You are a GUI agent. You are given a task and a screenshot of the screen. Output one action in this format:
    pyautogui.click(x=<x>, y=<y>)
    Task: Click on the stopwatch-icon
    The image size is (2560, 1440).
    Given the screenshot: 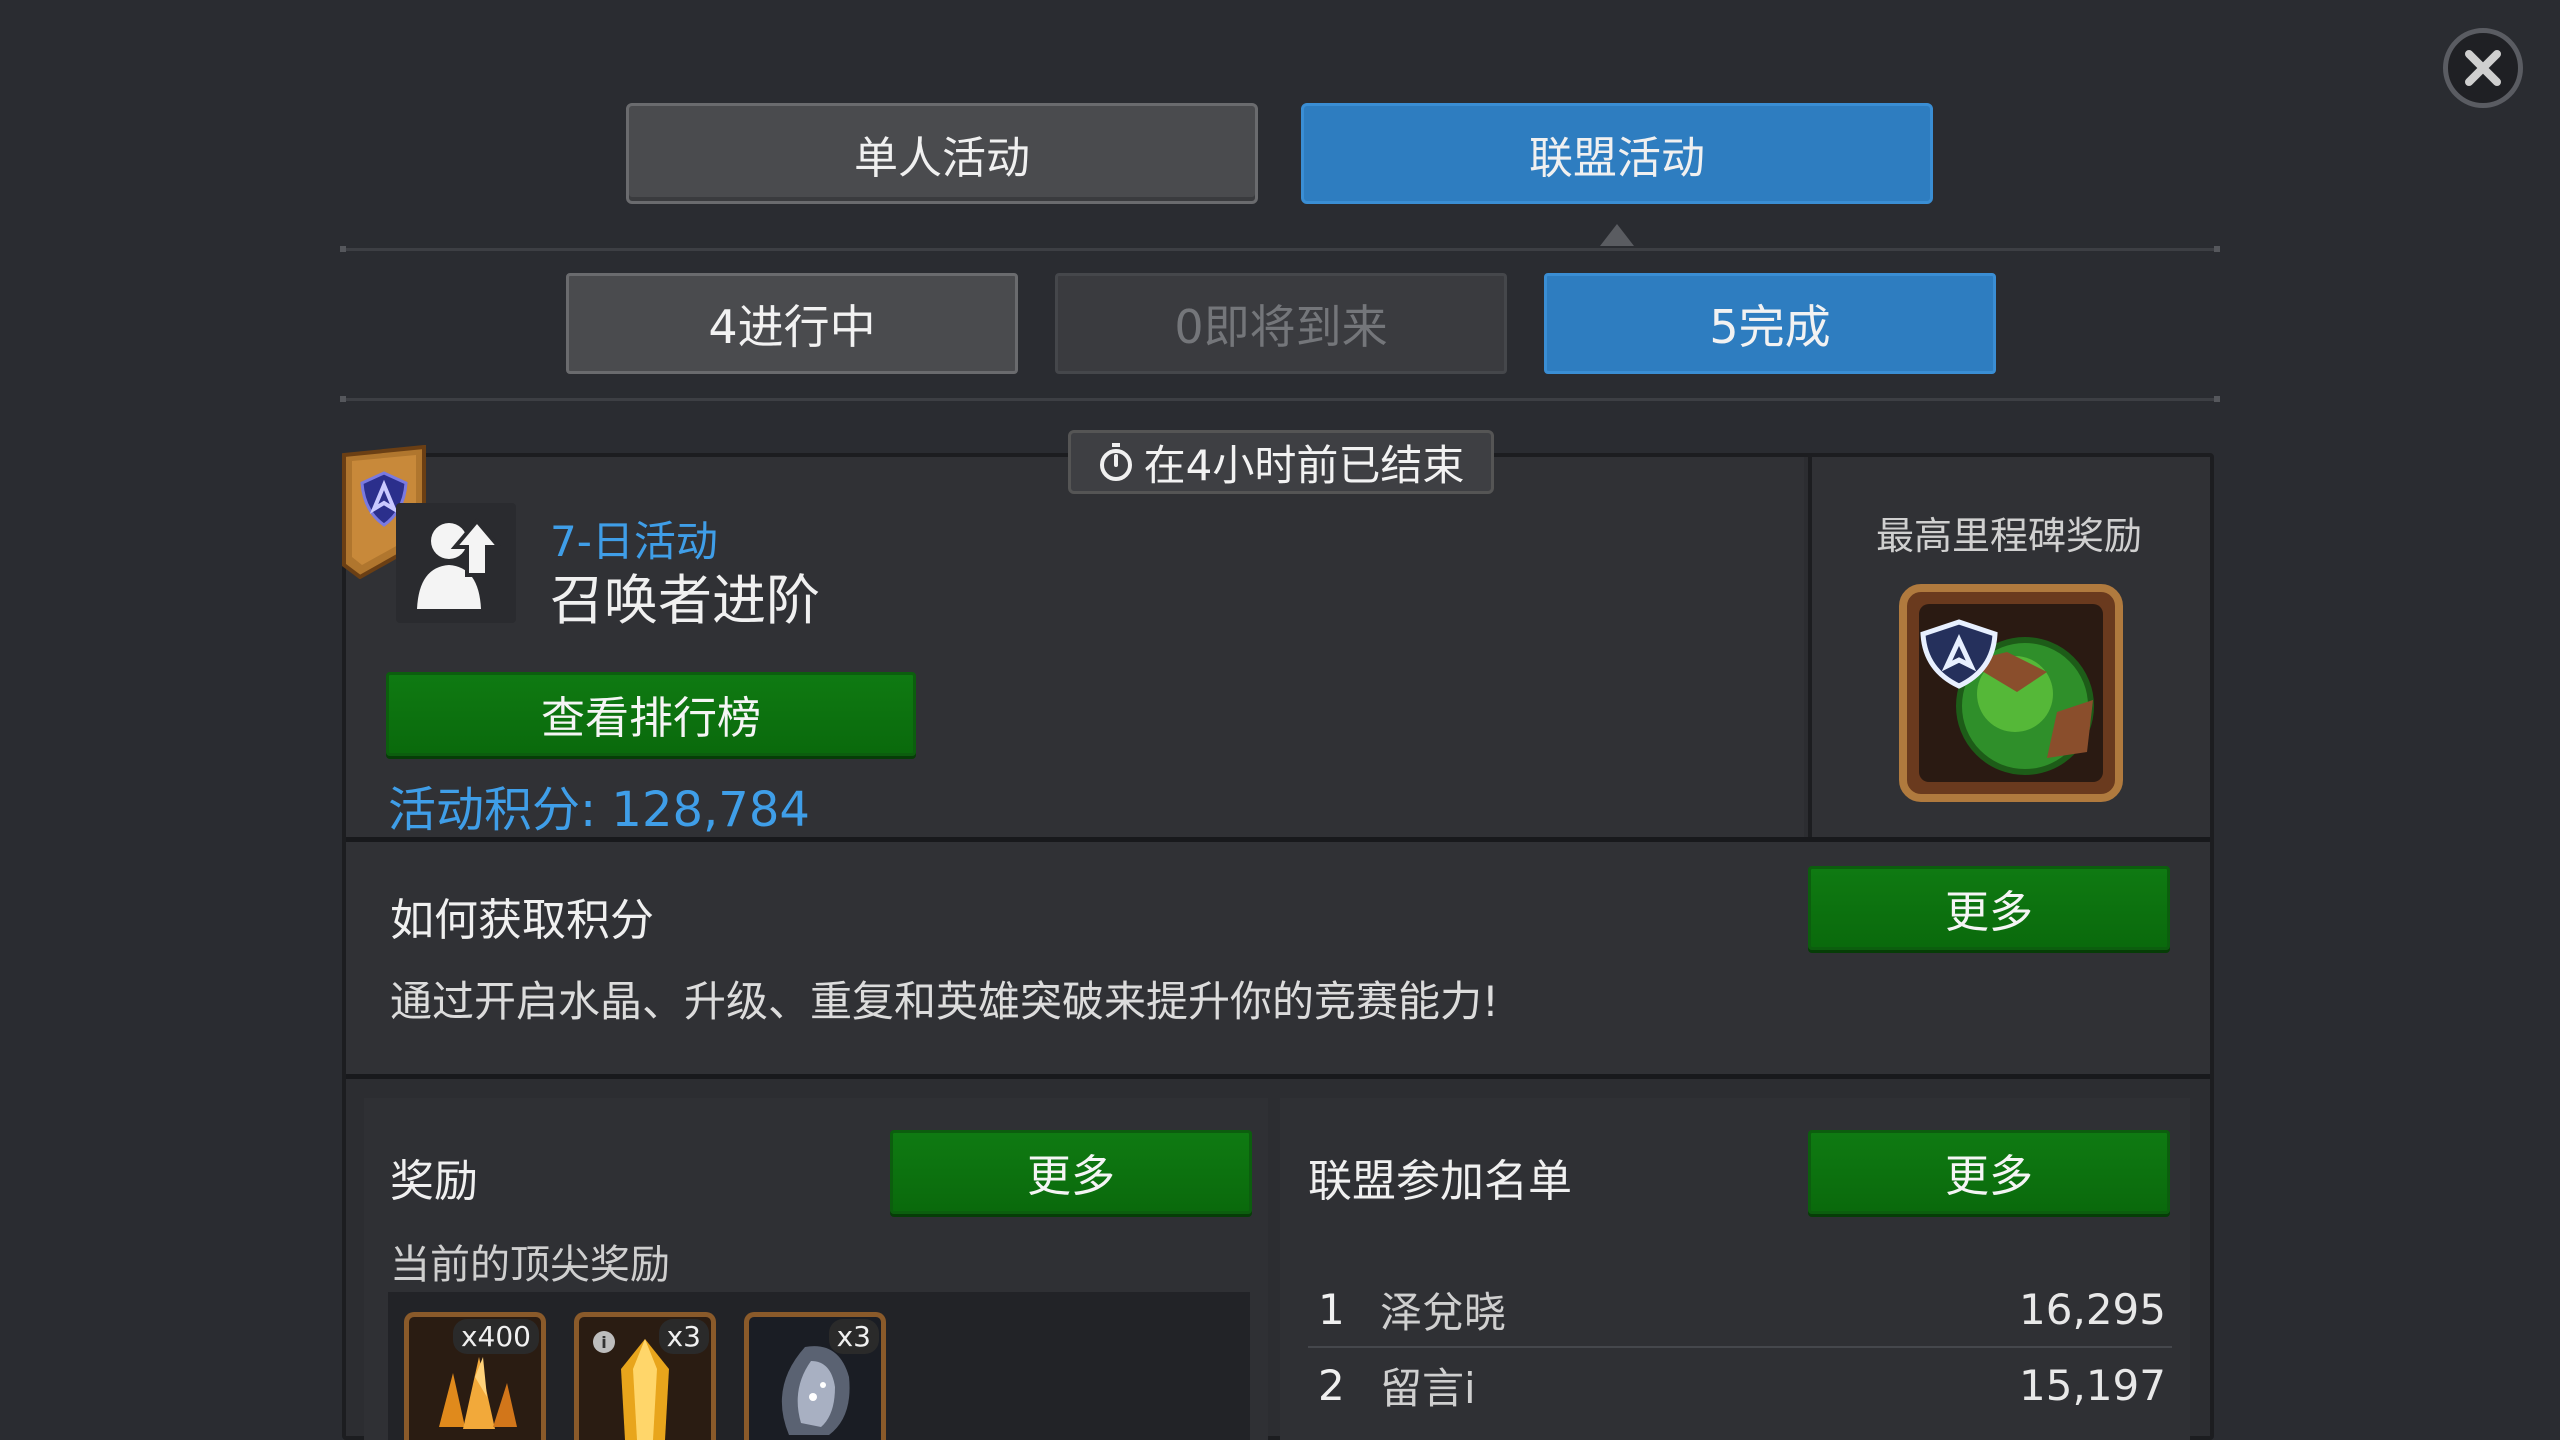 What is the action you would take?
    pyautogui.click(x=1115, y=462)
    